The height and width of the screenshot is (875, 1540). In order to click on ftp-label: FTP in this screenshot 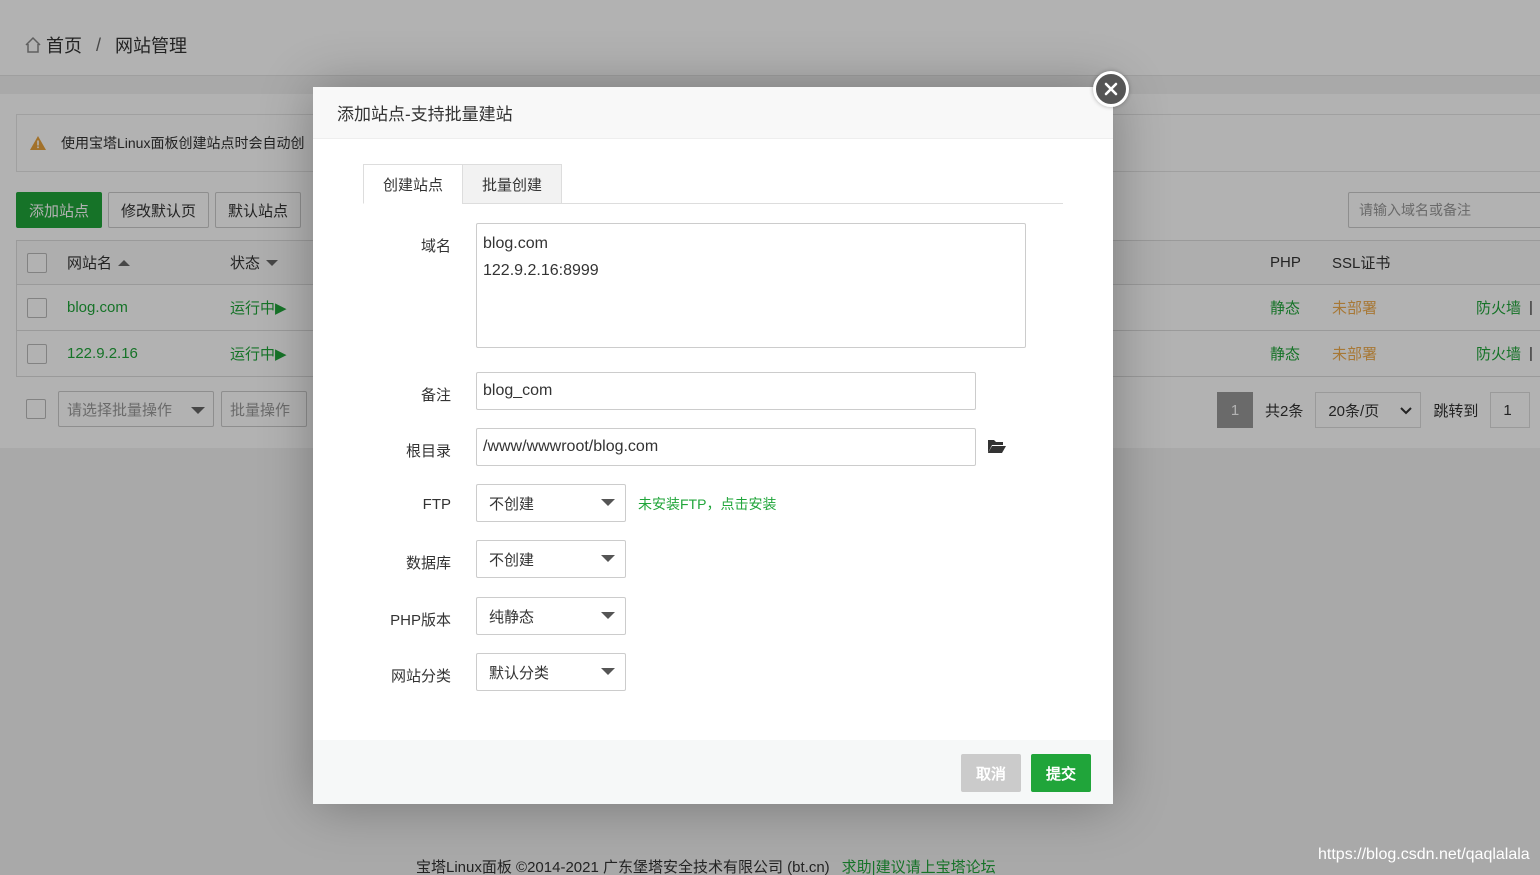, I will do `click(436, 504)`.